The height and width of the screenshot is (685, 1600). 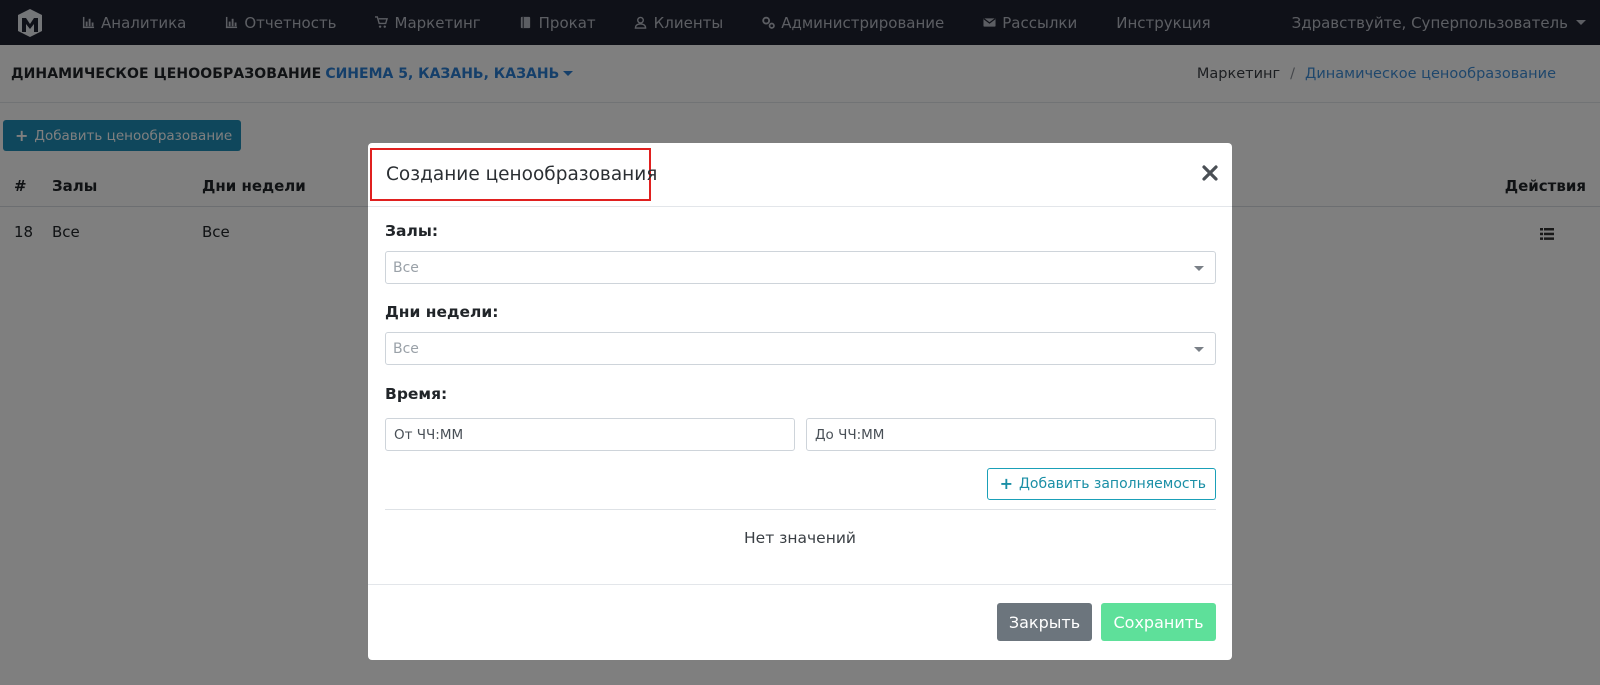 What do you see at coordinates (1044, 622) in the screenshot?
I see `close-button: Закрыть` at bounding box center [1044, 622].